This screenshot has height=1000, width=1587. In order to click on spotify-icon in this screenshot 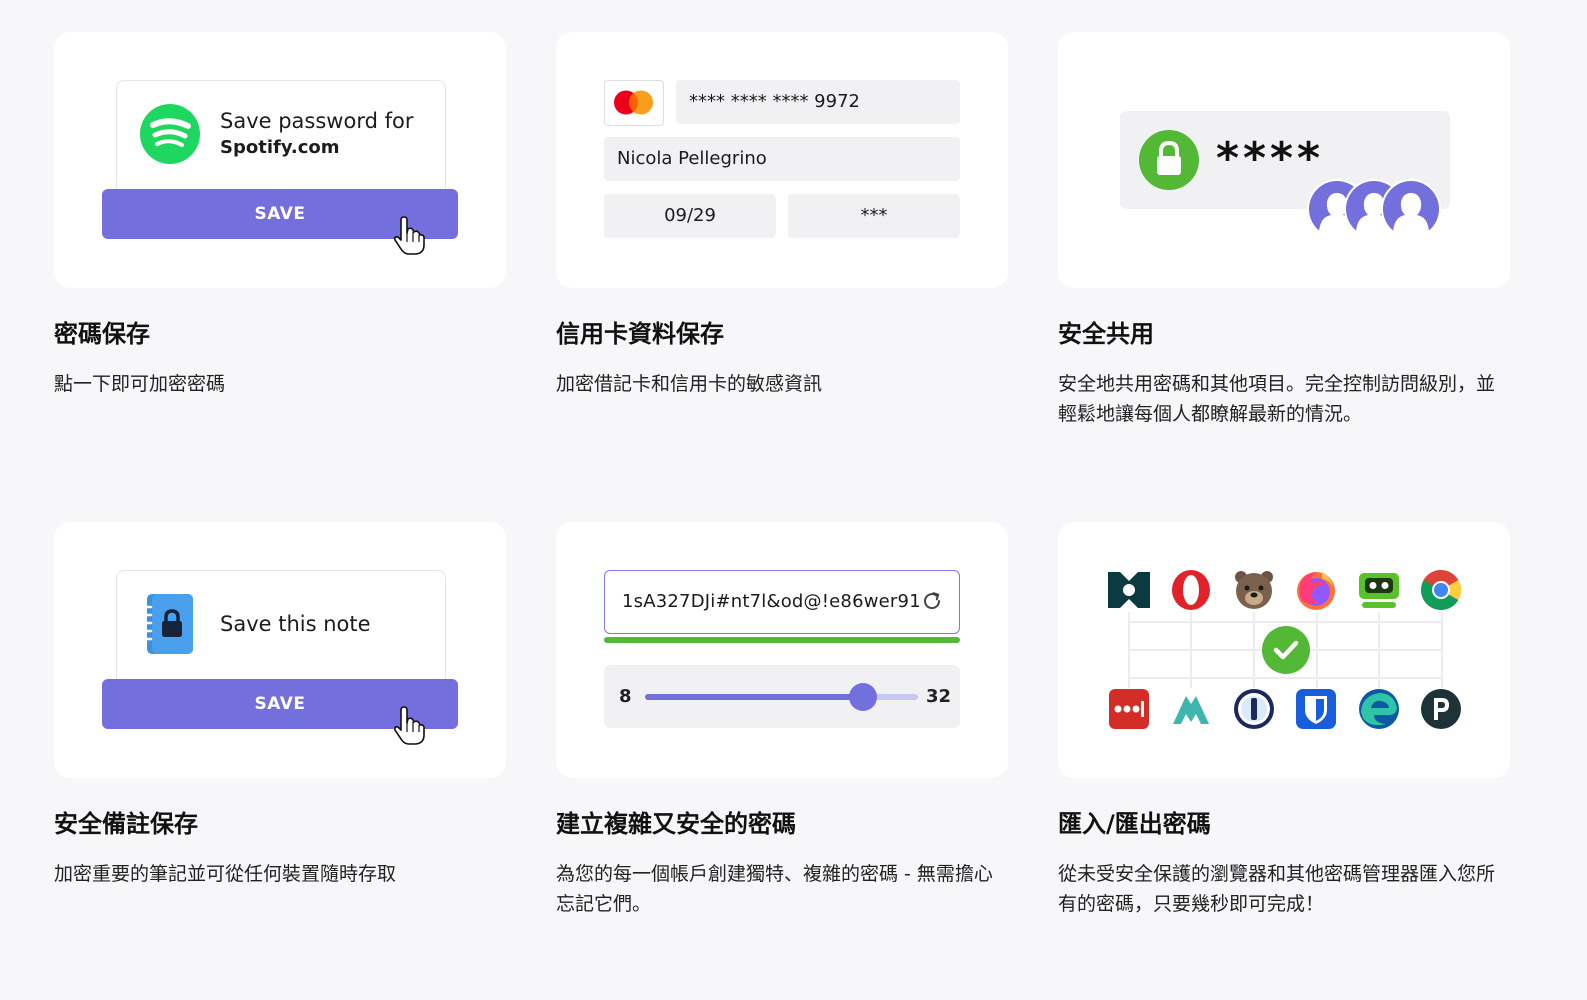, I will do `click(170, 134)`.